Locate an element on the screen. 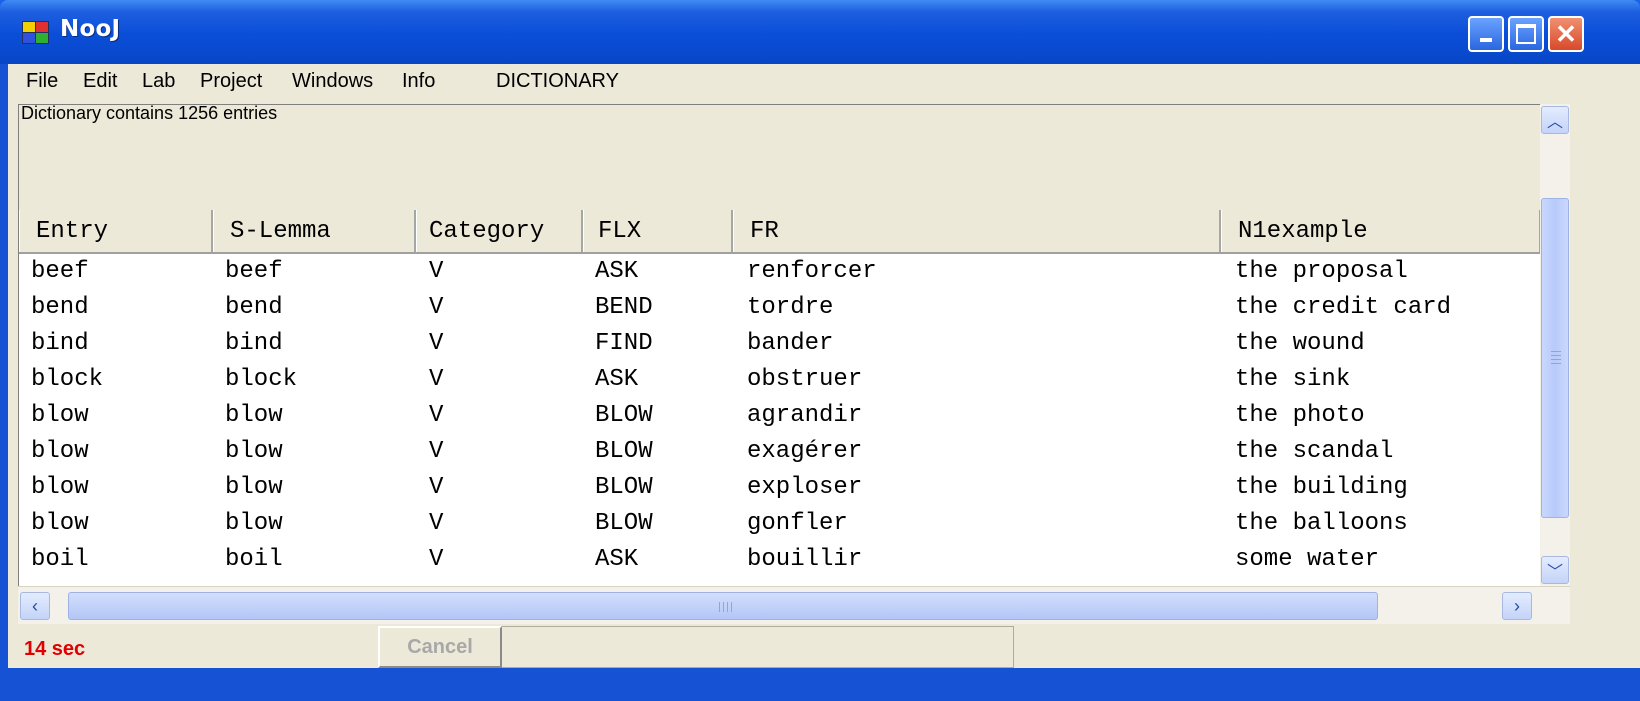 This screenshot has width=1640, height=701. chevron-left-icon: ‹ is located at coordinates (35, 605).